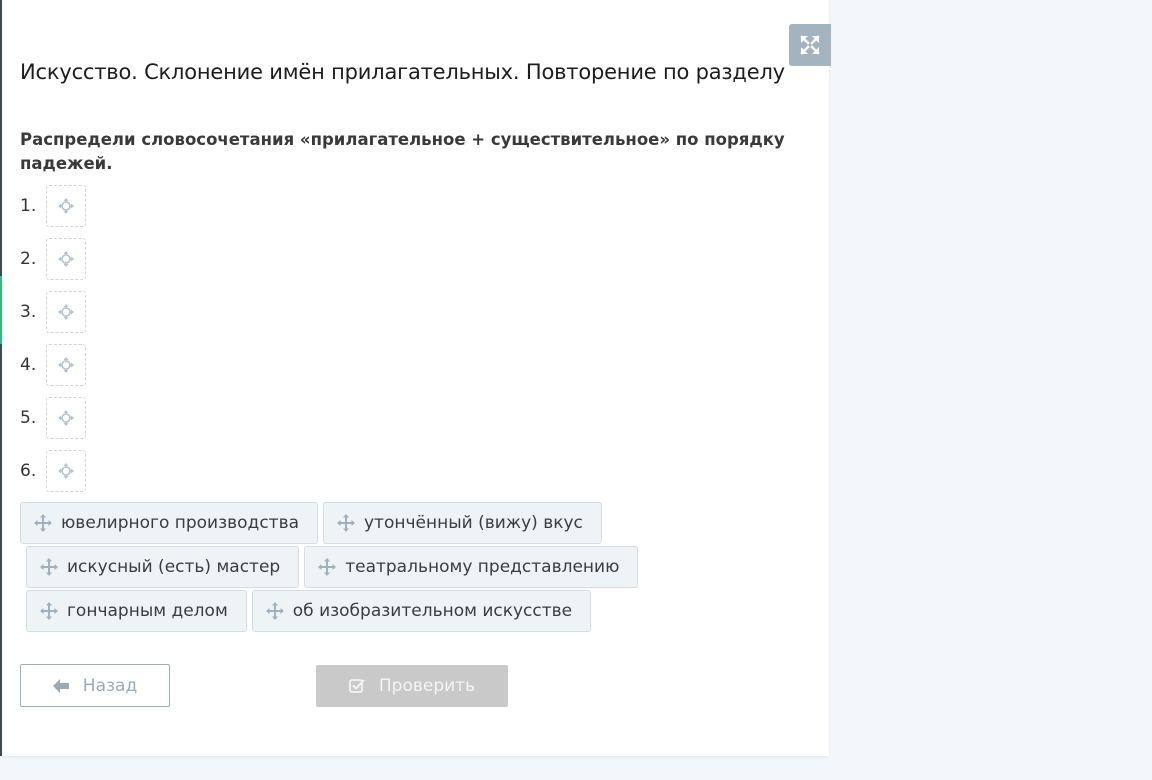 The width and height of the screenshot is (1152, 780). Describe the element at coordinates (147, 611) in the screenshot. I see `chip-label: гончарным делом` at that location.